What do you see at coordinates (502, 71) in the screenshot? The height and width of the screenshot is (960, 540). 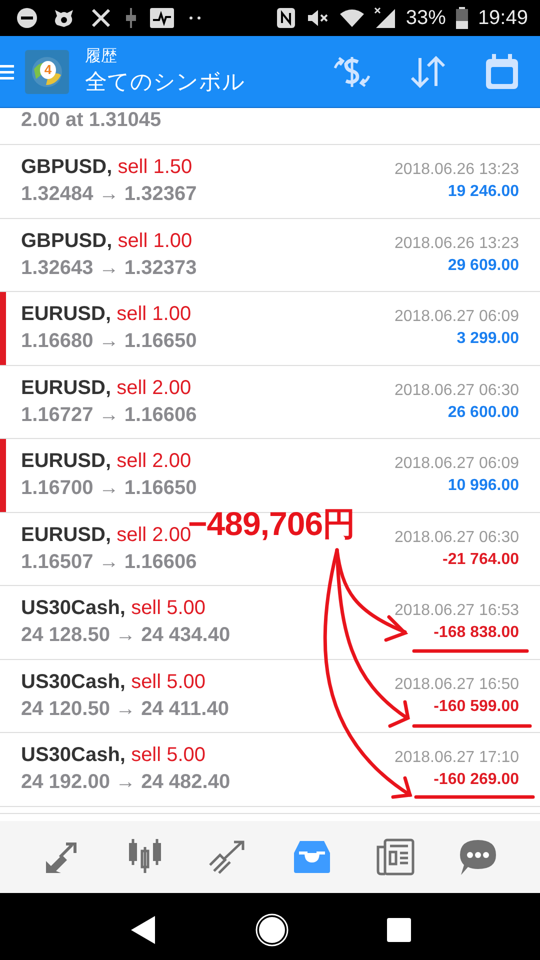 I see `calendar-icon` at bounding box center [502, 71].